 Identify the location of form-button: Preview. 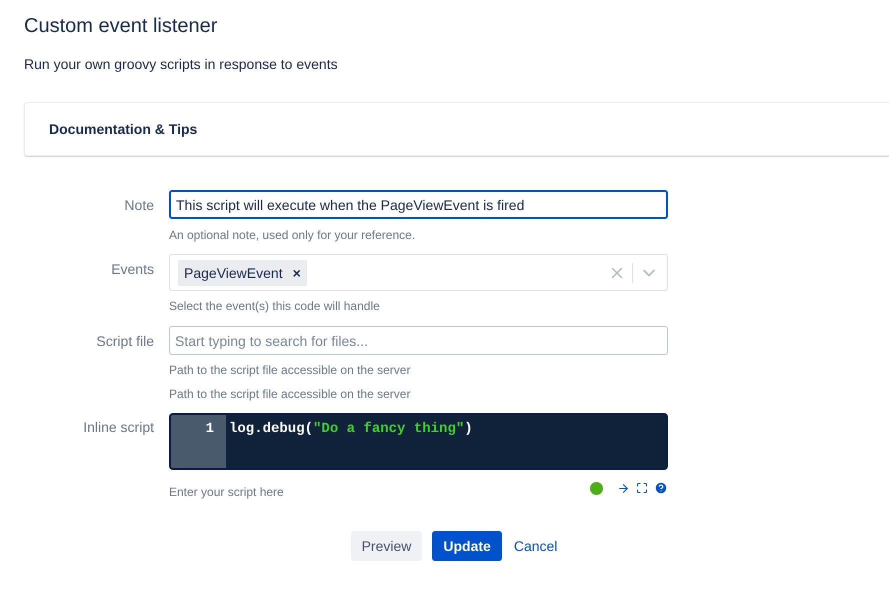
(386, 546).